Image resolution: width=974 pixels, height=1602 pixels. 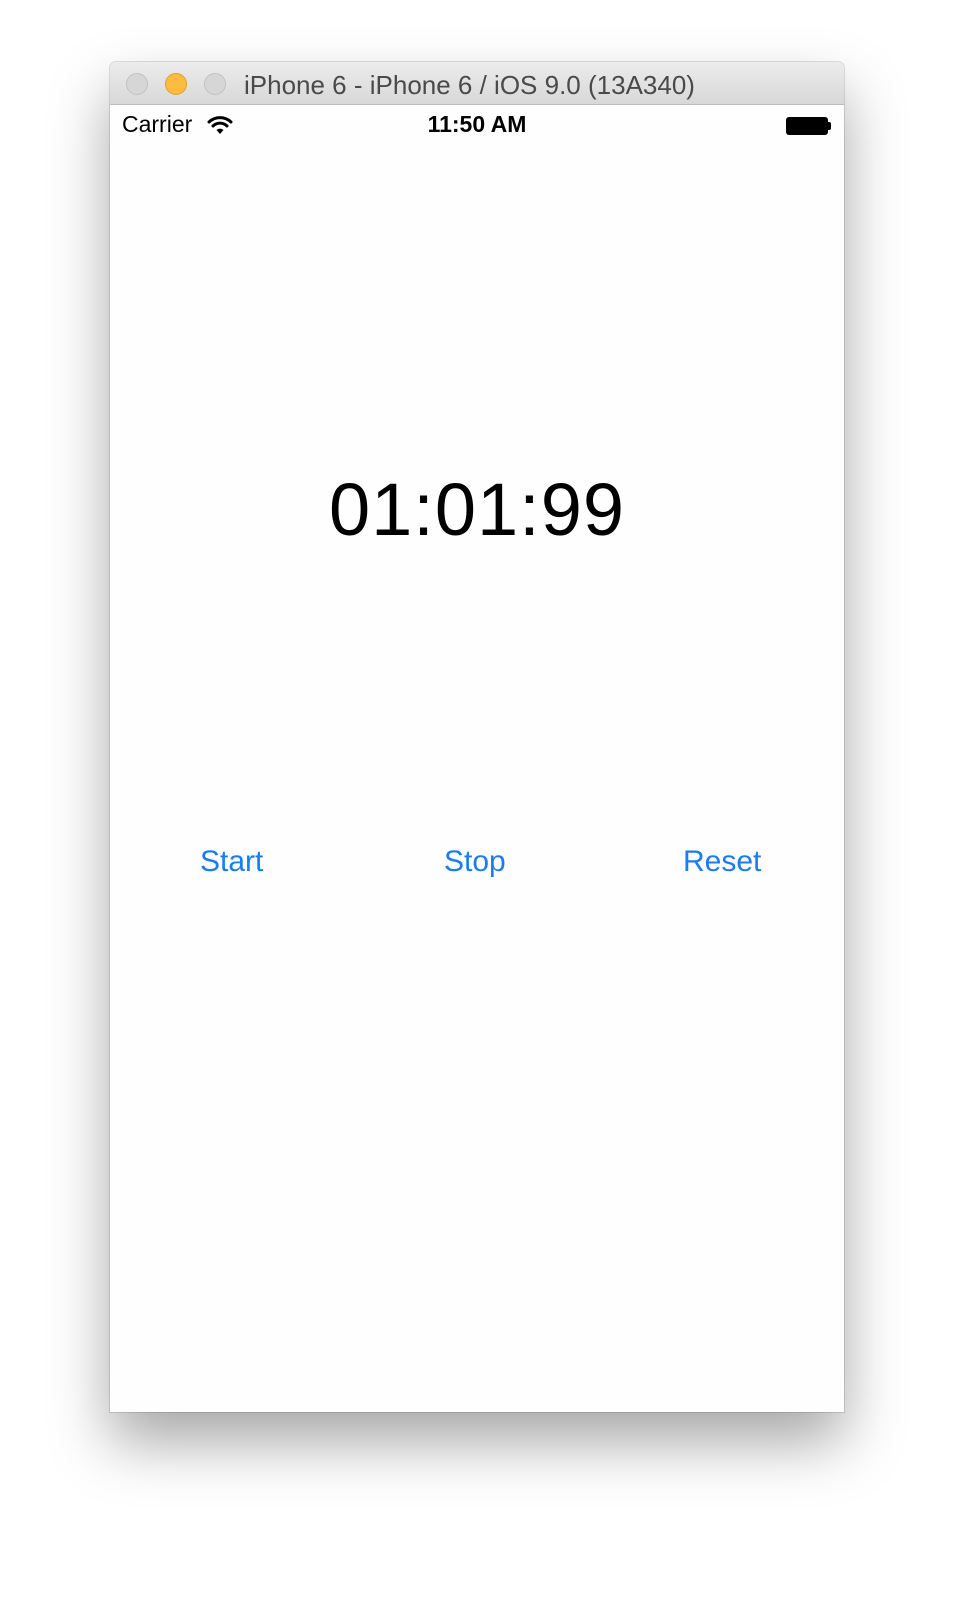 I want to click on start-button: Start, so click(x=231, y=862).